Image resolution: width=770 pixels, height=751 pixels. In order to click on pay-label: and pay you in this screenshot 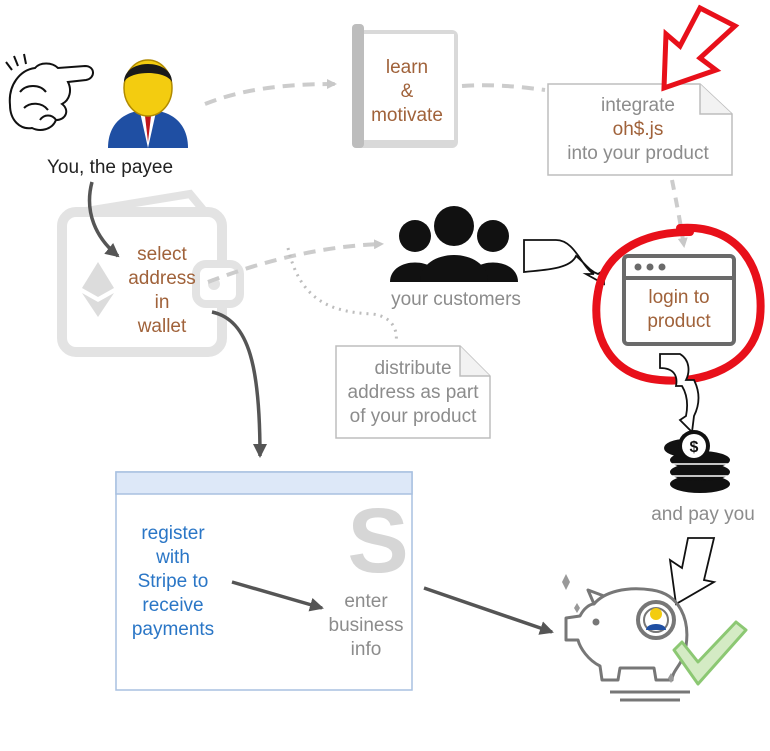, I will do `click(703, 514)`.